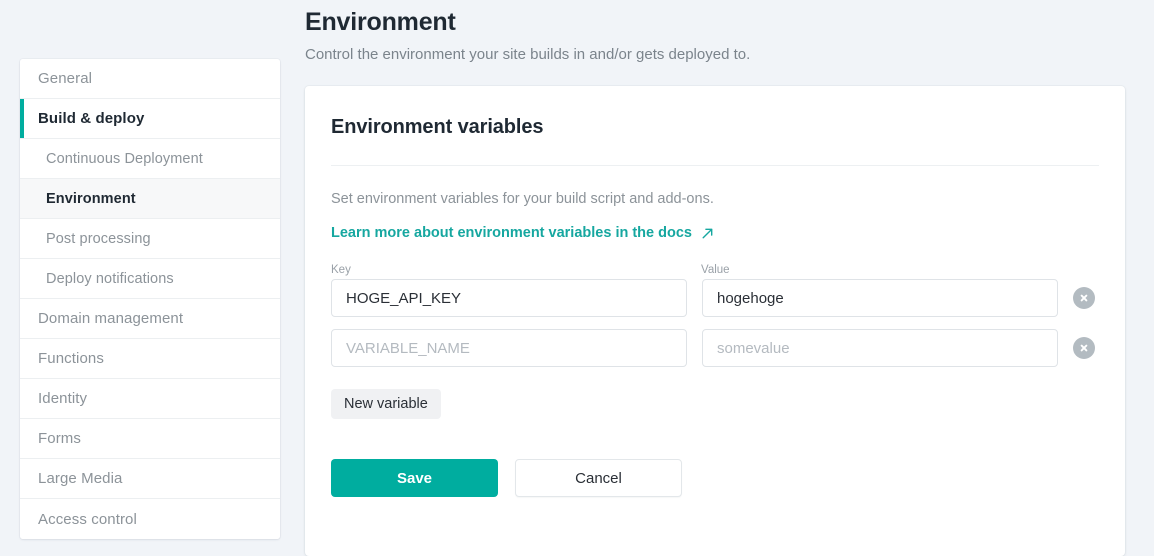 Image resolution: width=1154 pixels, height=556 pixels. I want to click on sidebar-item-domain-management: Domain management, so click(150, 319).